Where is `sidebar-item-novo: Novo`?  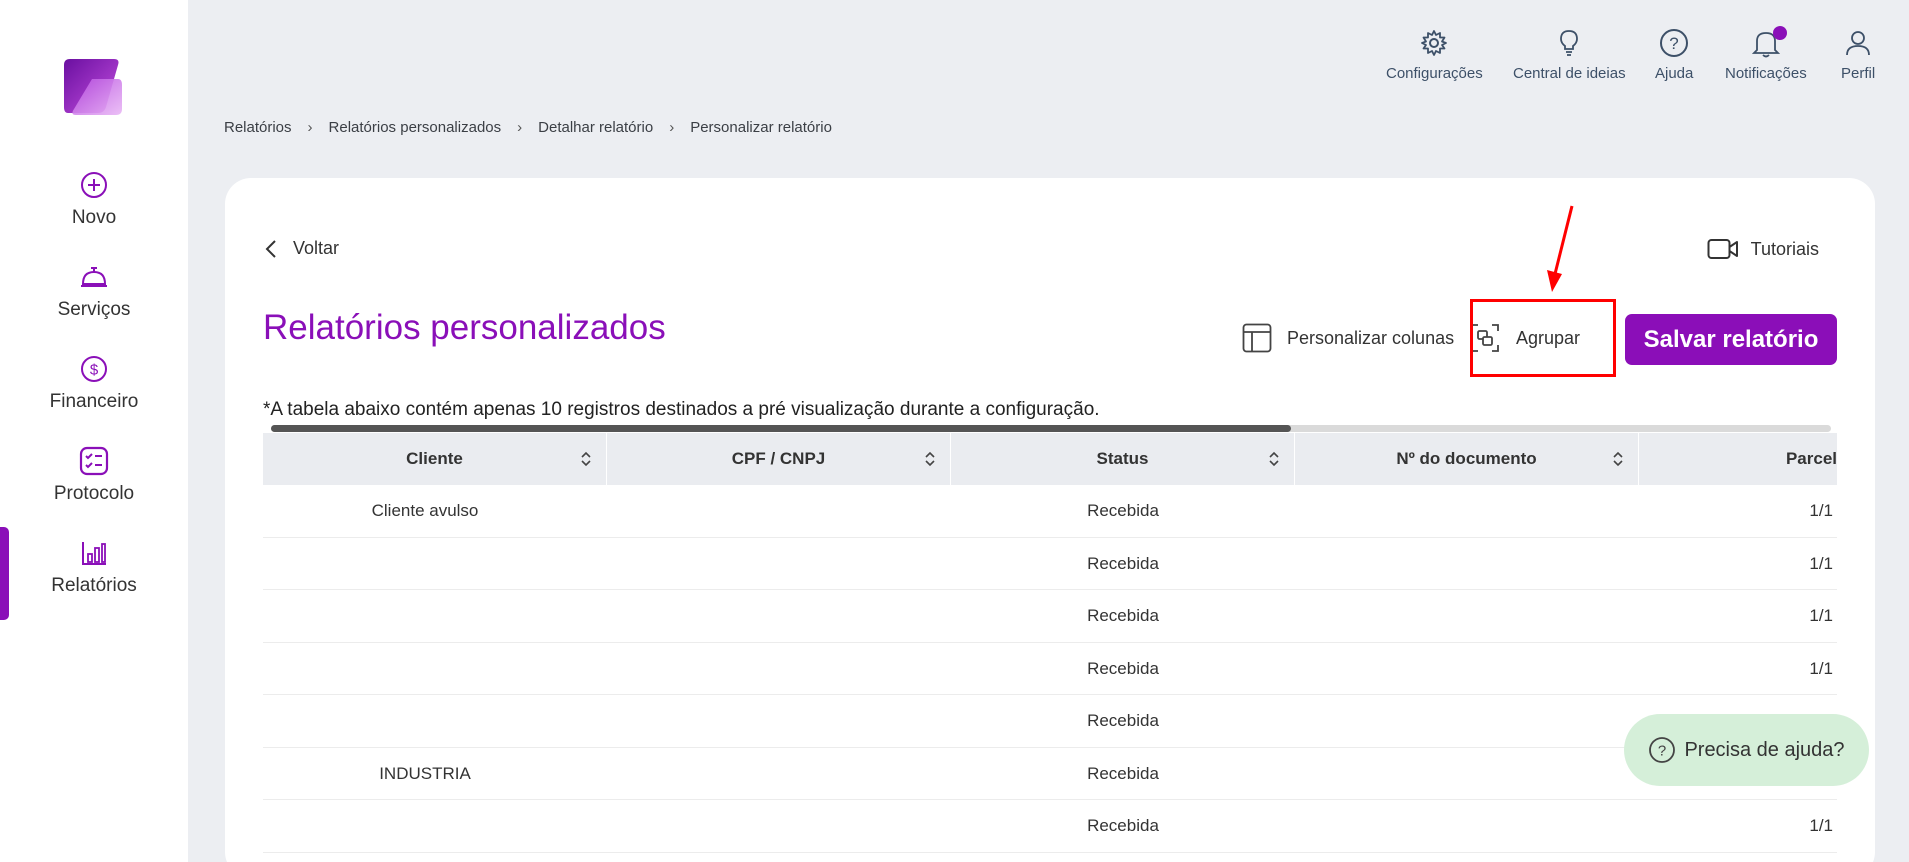 sidebar-item-novo: Novo is located at coordinates (94, 199).